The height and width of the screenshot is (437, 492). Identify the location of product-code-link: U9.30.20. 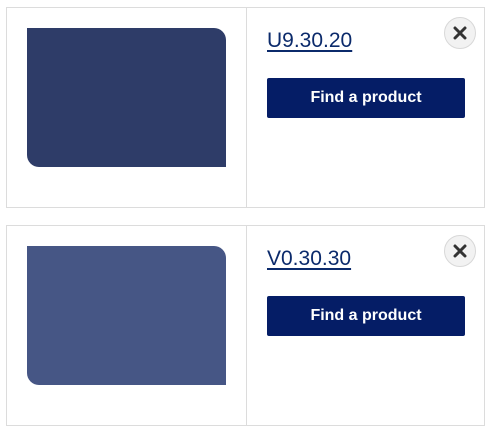
(309, 41).